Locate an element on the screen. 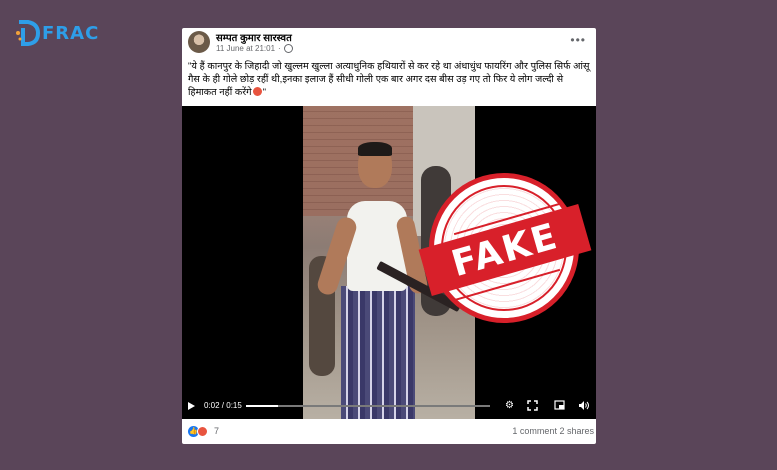 This screenshot has height=470, width=777. angry-face-emoji-icon is located at coordinates (257, 91).